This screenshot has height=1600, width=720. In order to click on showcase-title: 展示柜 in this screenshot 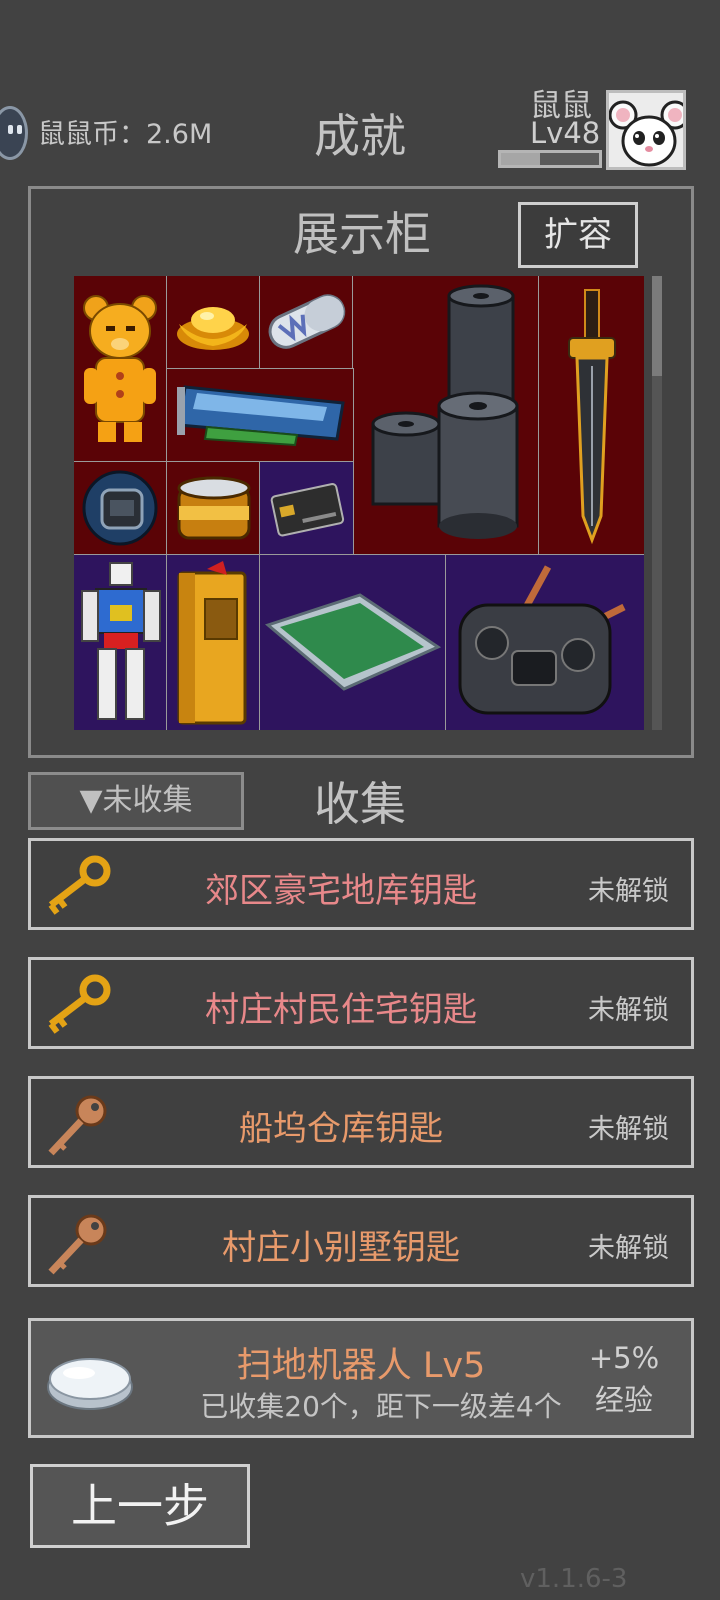, I will do `click(362, 234)`.